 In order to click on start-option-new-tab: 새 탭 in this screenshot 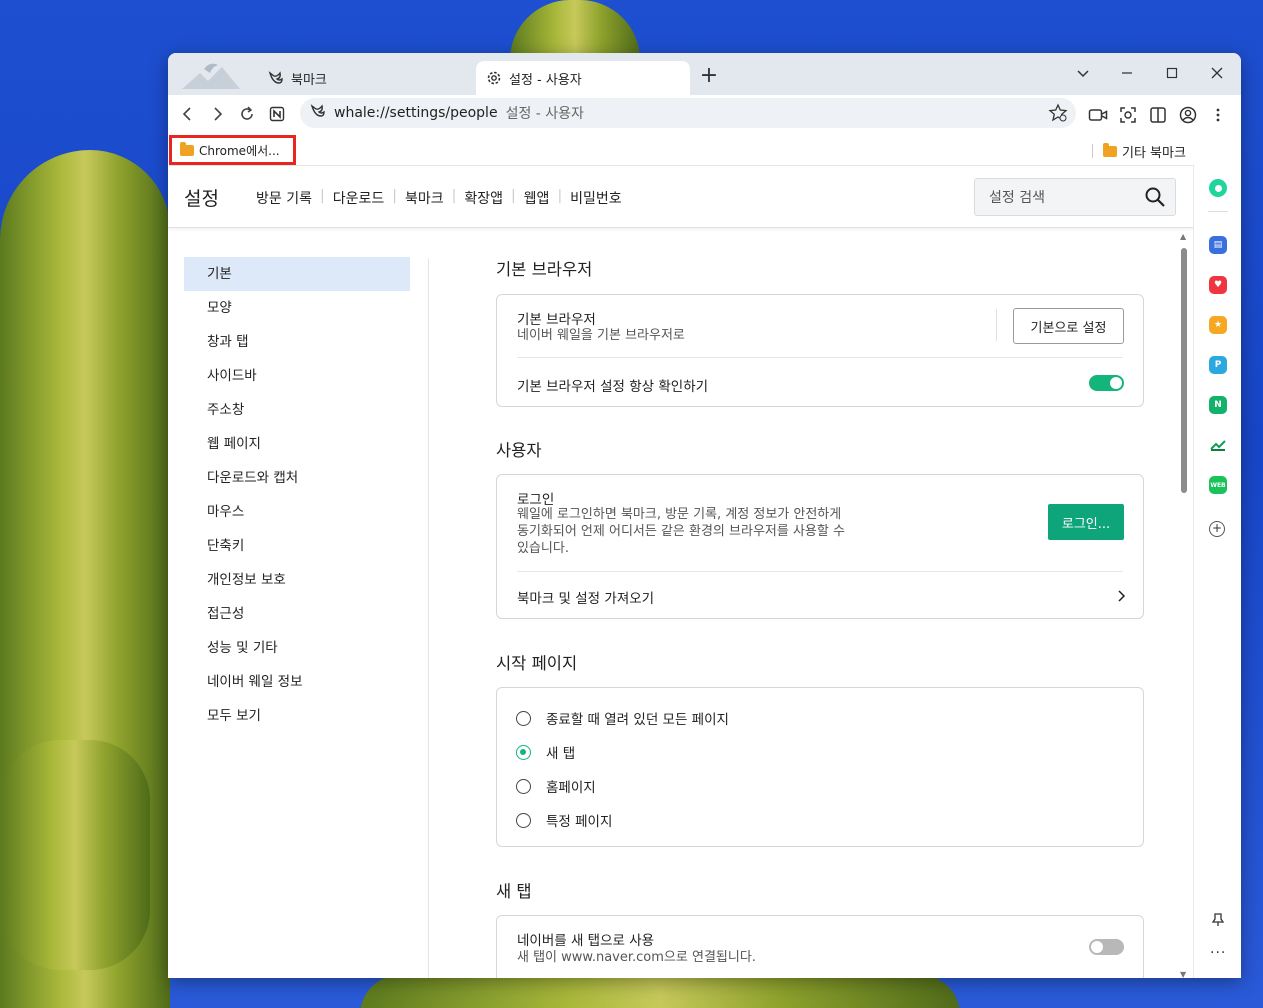, I will do `click(545, 752)`.